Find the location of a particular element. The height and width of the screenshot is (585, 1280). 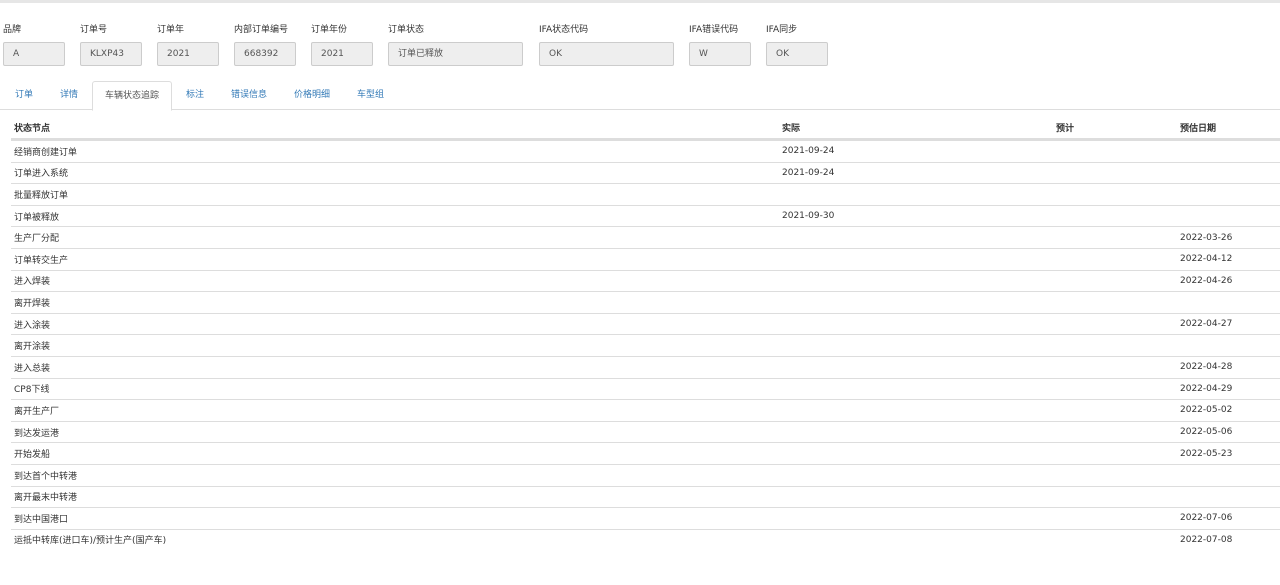

table-row: 进入总装 2022-04-28 is located at coordinates (645, 366).